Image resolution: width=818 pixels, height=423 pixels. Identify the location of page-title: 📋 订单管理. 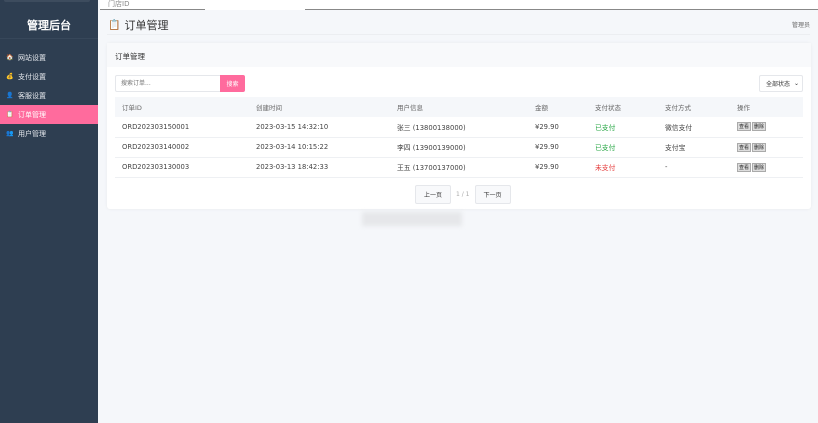
(138, 25).